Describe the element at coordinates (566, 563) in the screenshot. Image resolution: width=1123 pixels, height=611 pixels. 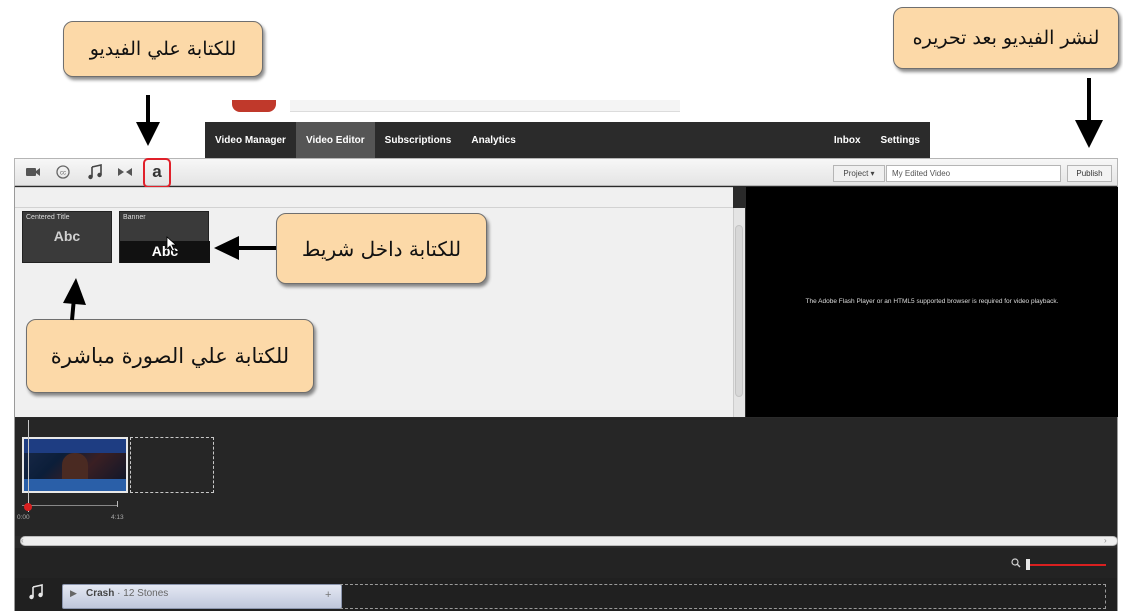
I see `zoom-row` at that location.